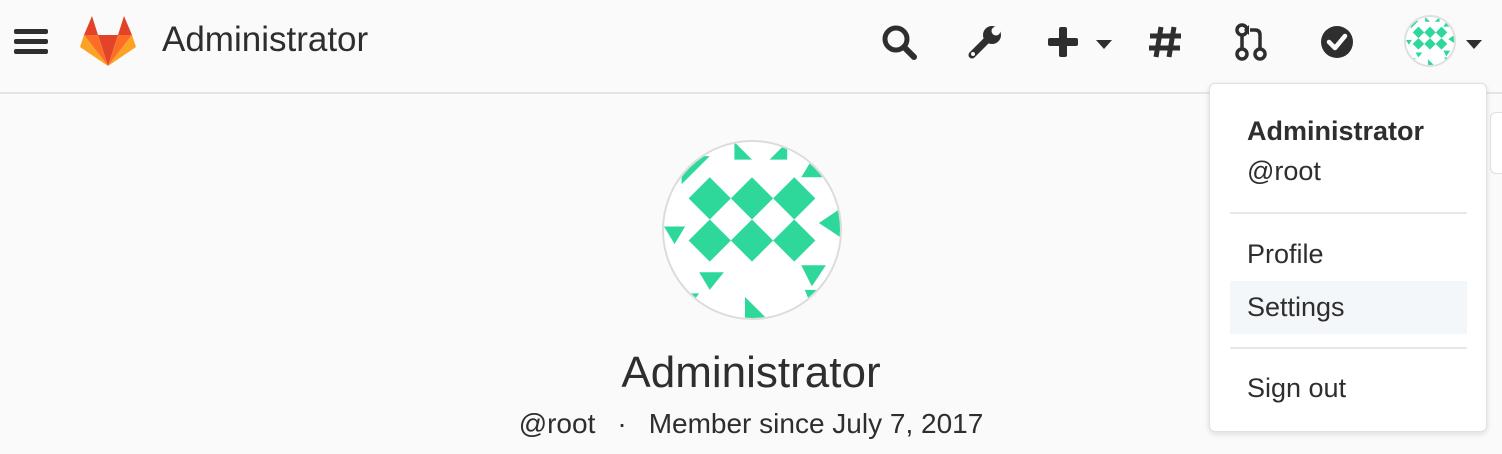  What do you see at coordinates (557, 423) in the screenshot?
I see `profile-username: @root` at bounding box center [557, 423].